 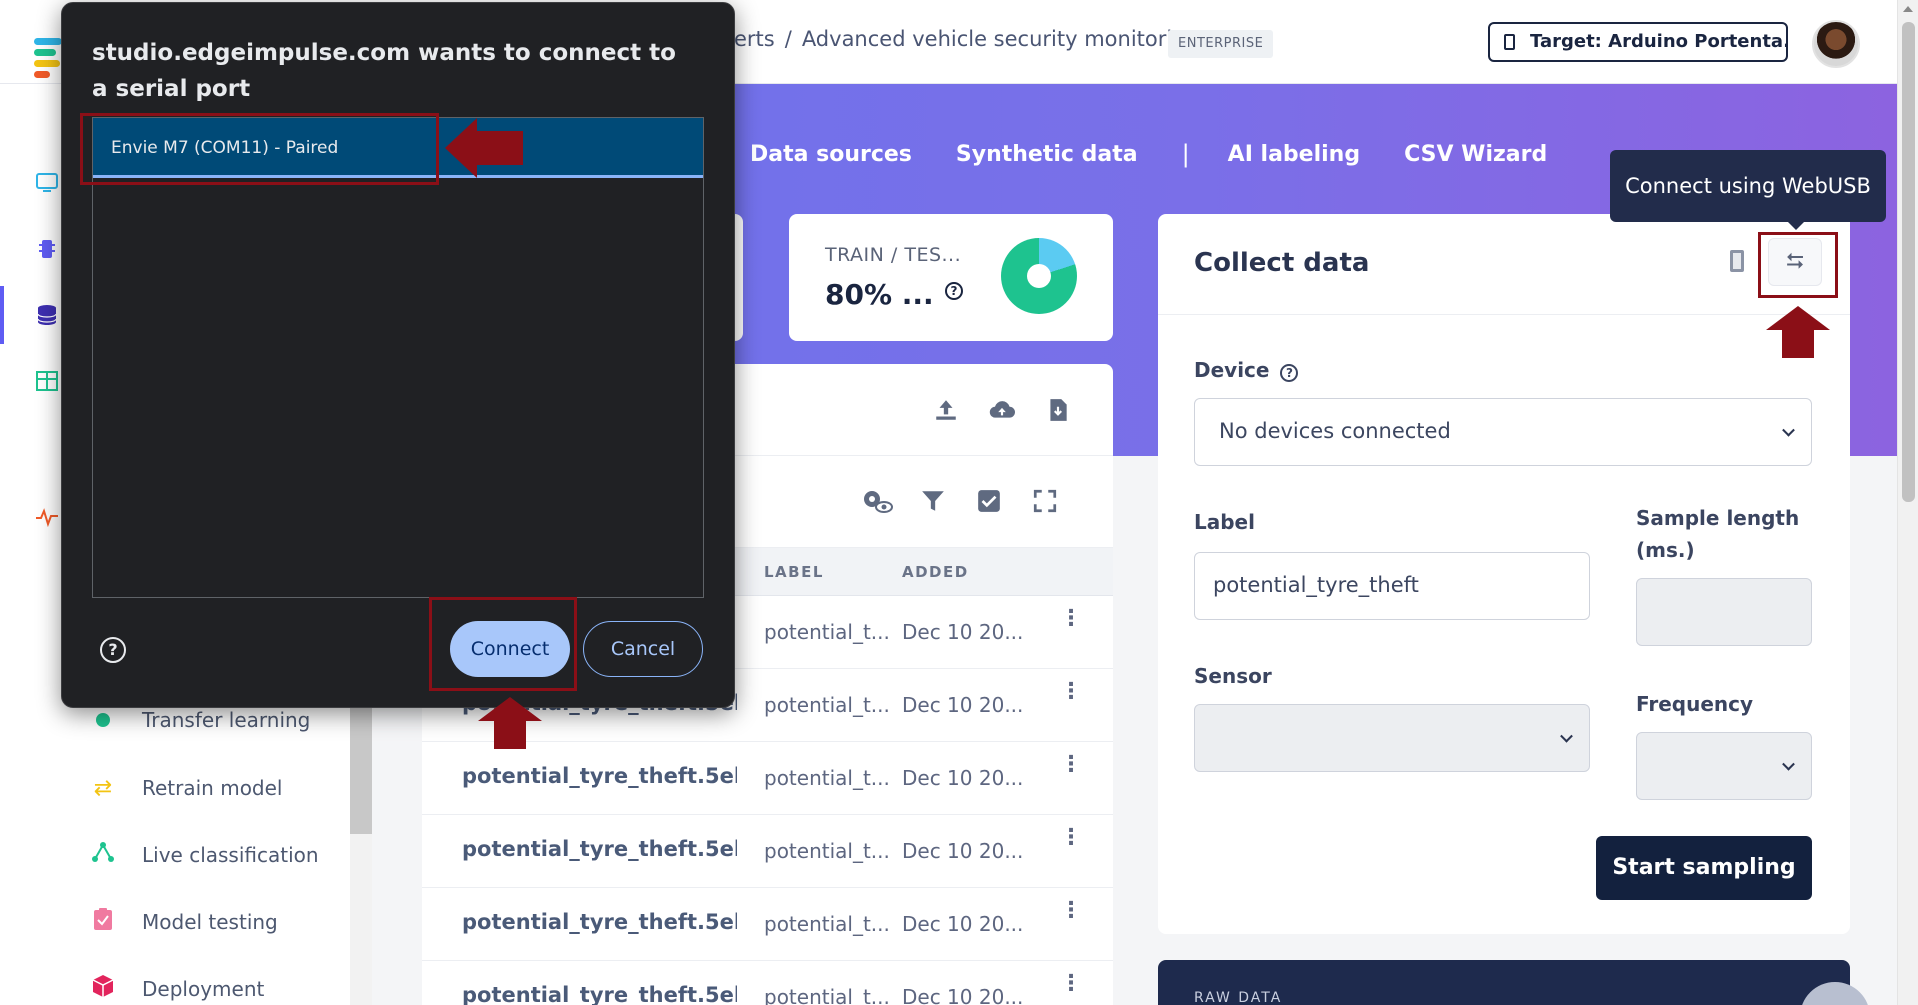 What do you see at coordinates (103, 922) in the screenshot?
I see `clipboard-check-icon` at bounding box center [103, 922].